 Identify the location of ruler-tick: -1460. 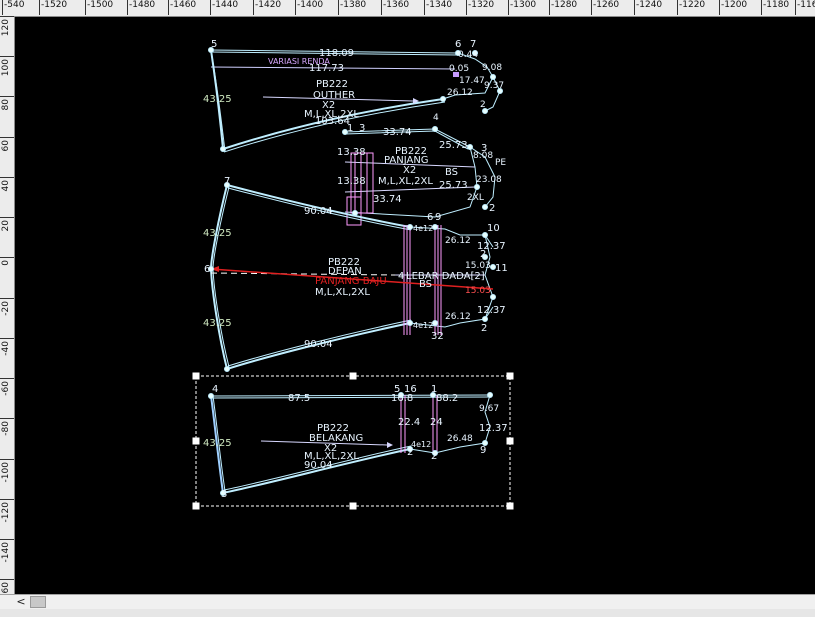
(182, 7).